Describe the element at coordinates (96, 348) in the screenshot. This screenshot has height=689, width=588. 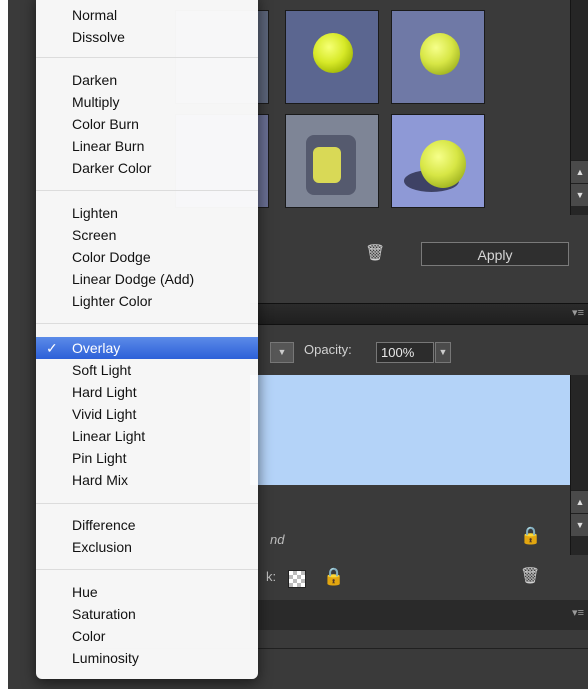
I see `menu-item-overlay-label: Overlay` at that location.